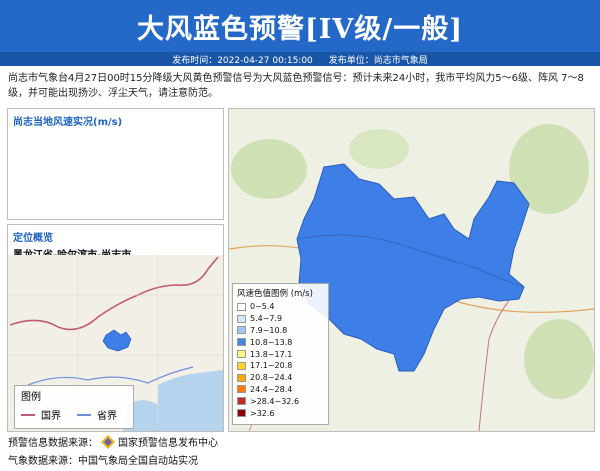  I want to click on warning-source-org: 国家预警信息发布中心, so click(168, 441).